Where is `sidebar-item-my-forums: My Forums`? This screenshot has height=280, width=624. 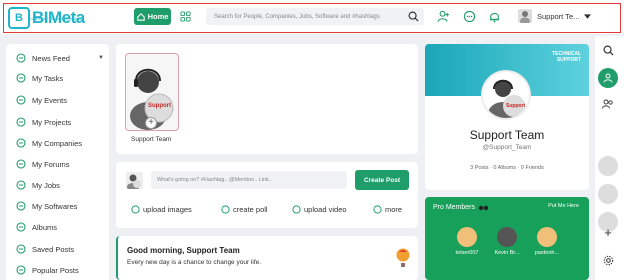
sidebar-item-my-forums: My Forums is located at coordinates (57, 164).